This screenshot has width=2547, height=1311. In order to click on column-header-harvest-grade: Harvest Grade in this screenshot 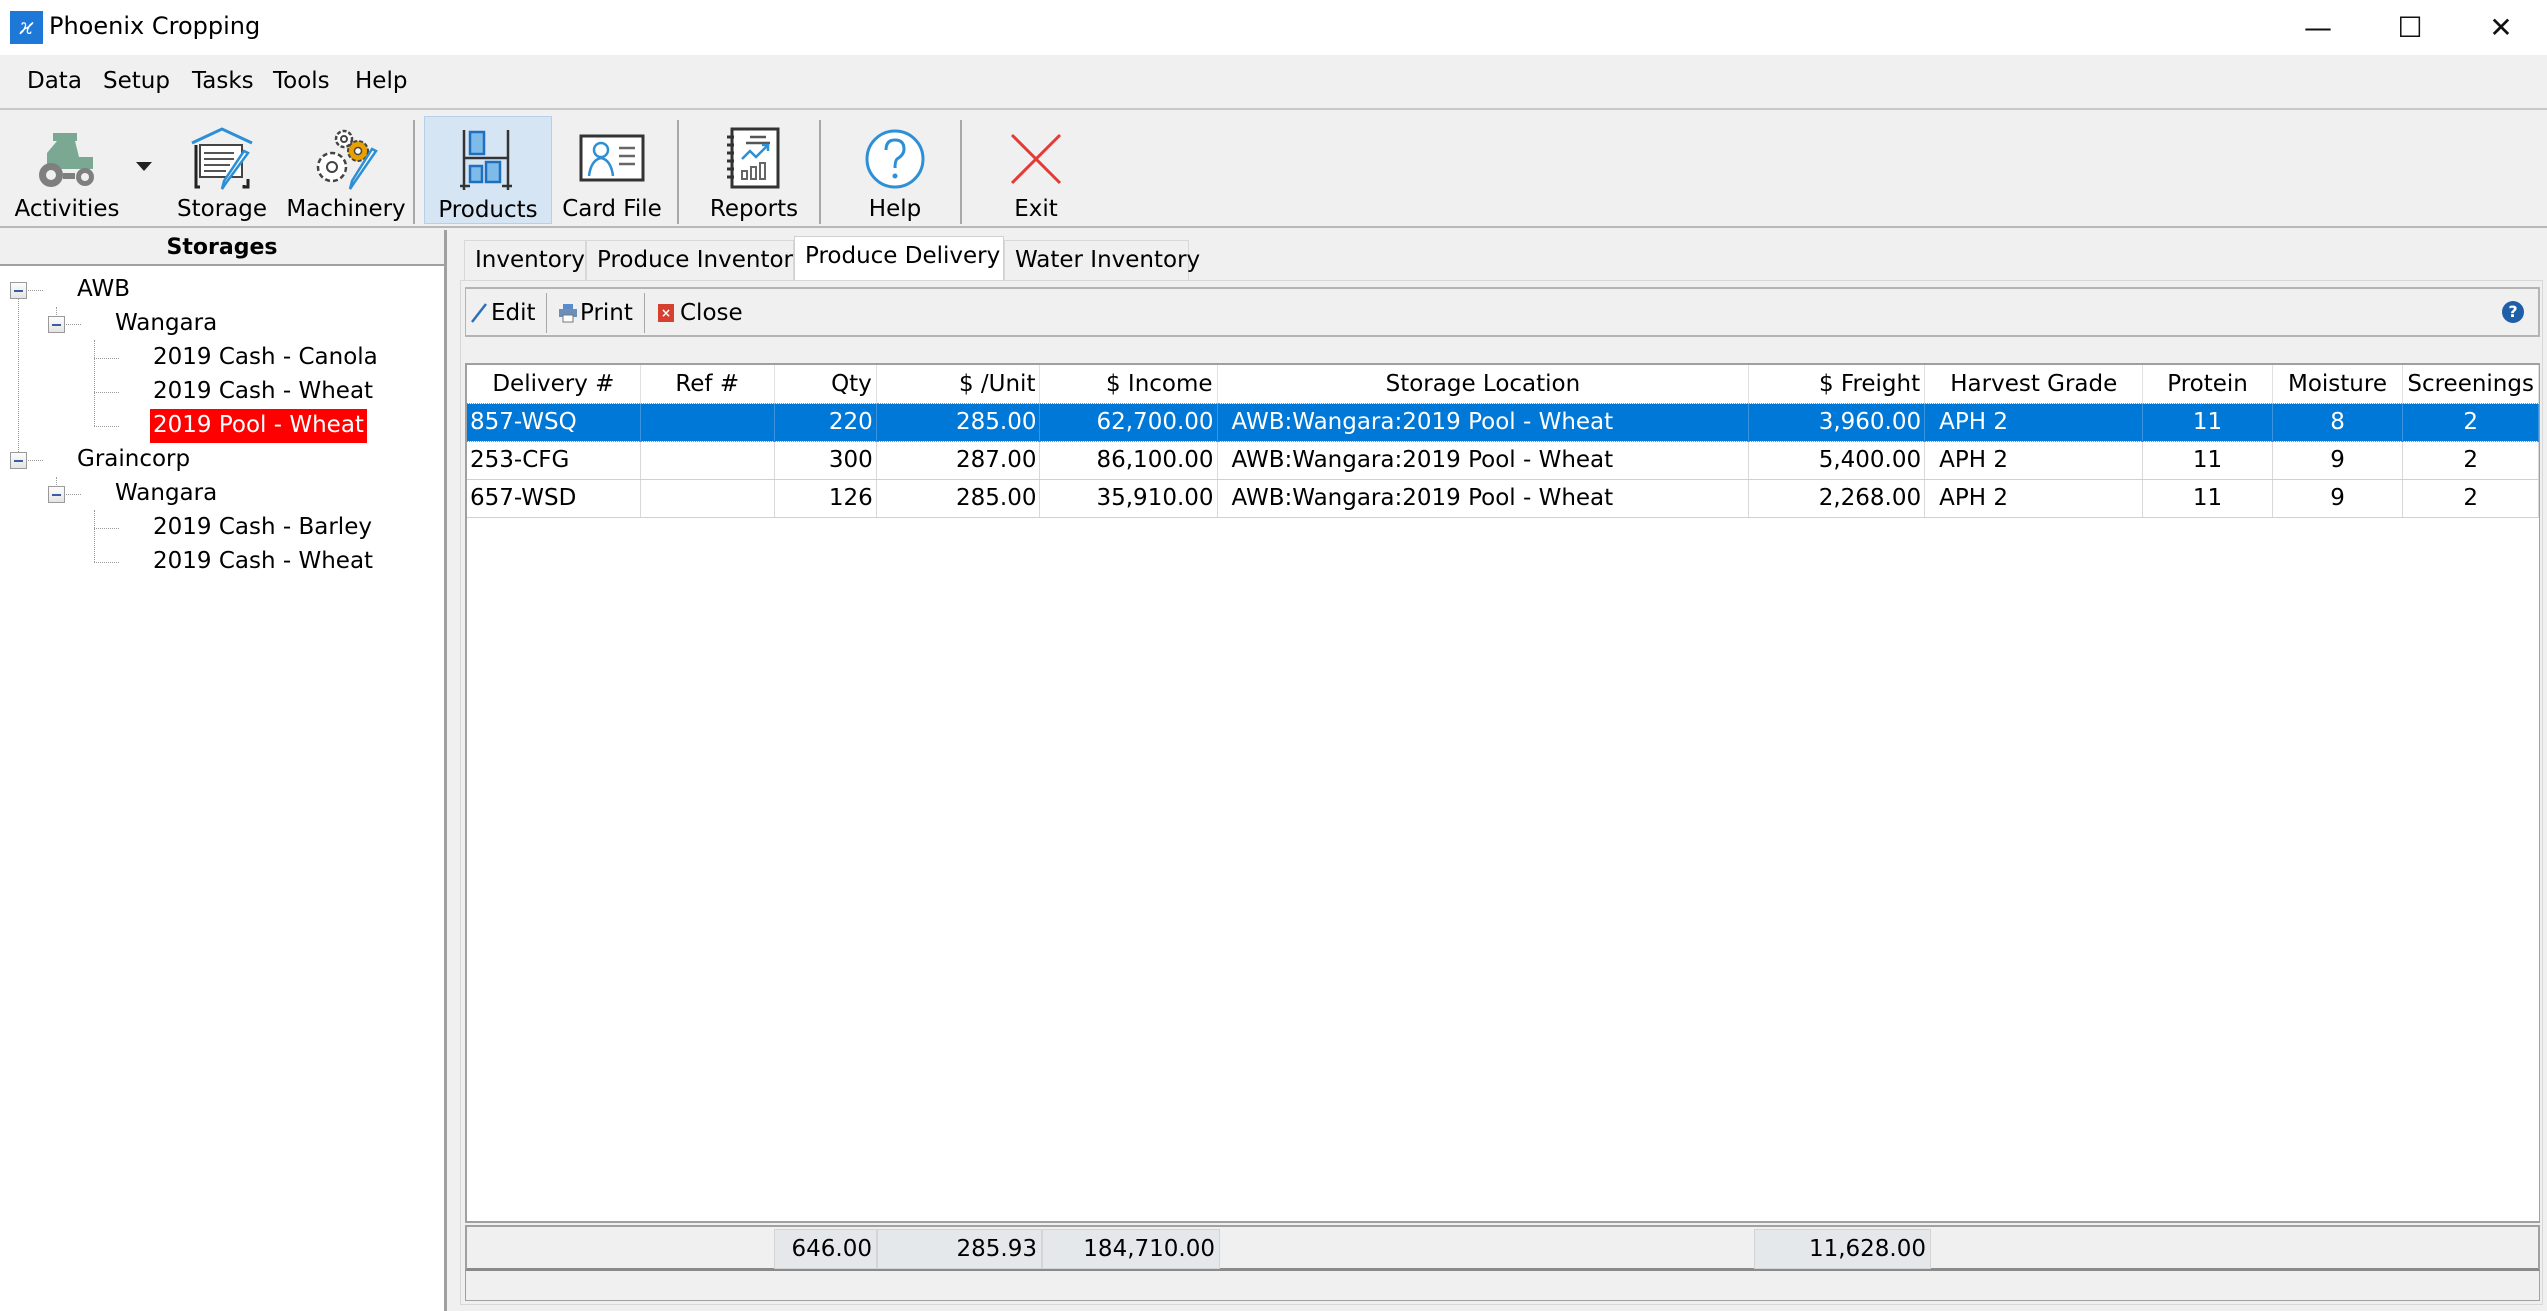, I will do `click(2034, 384)`.